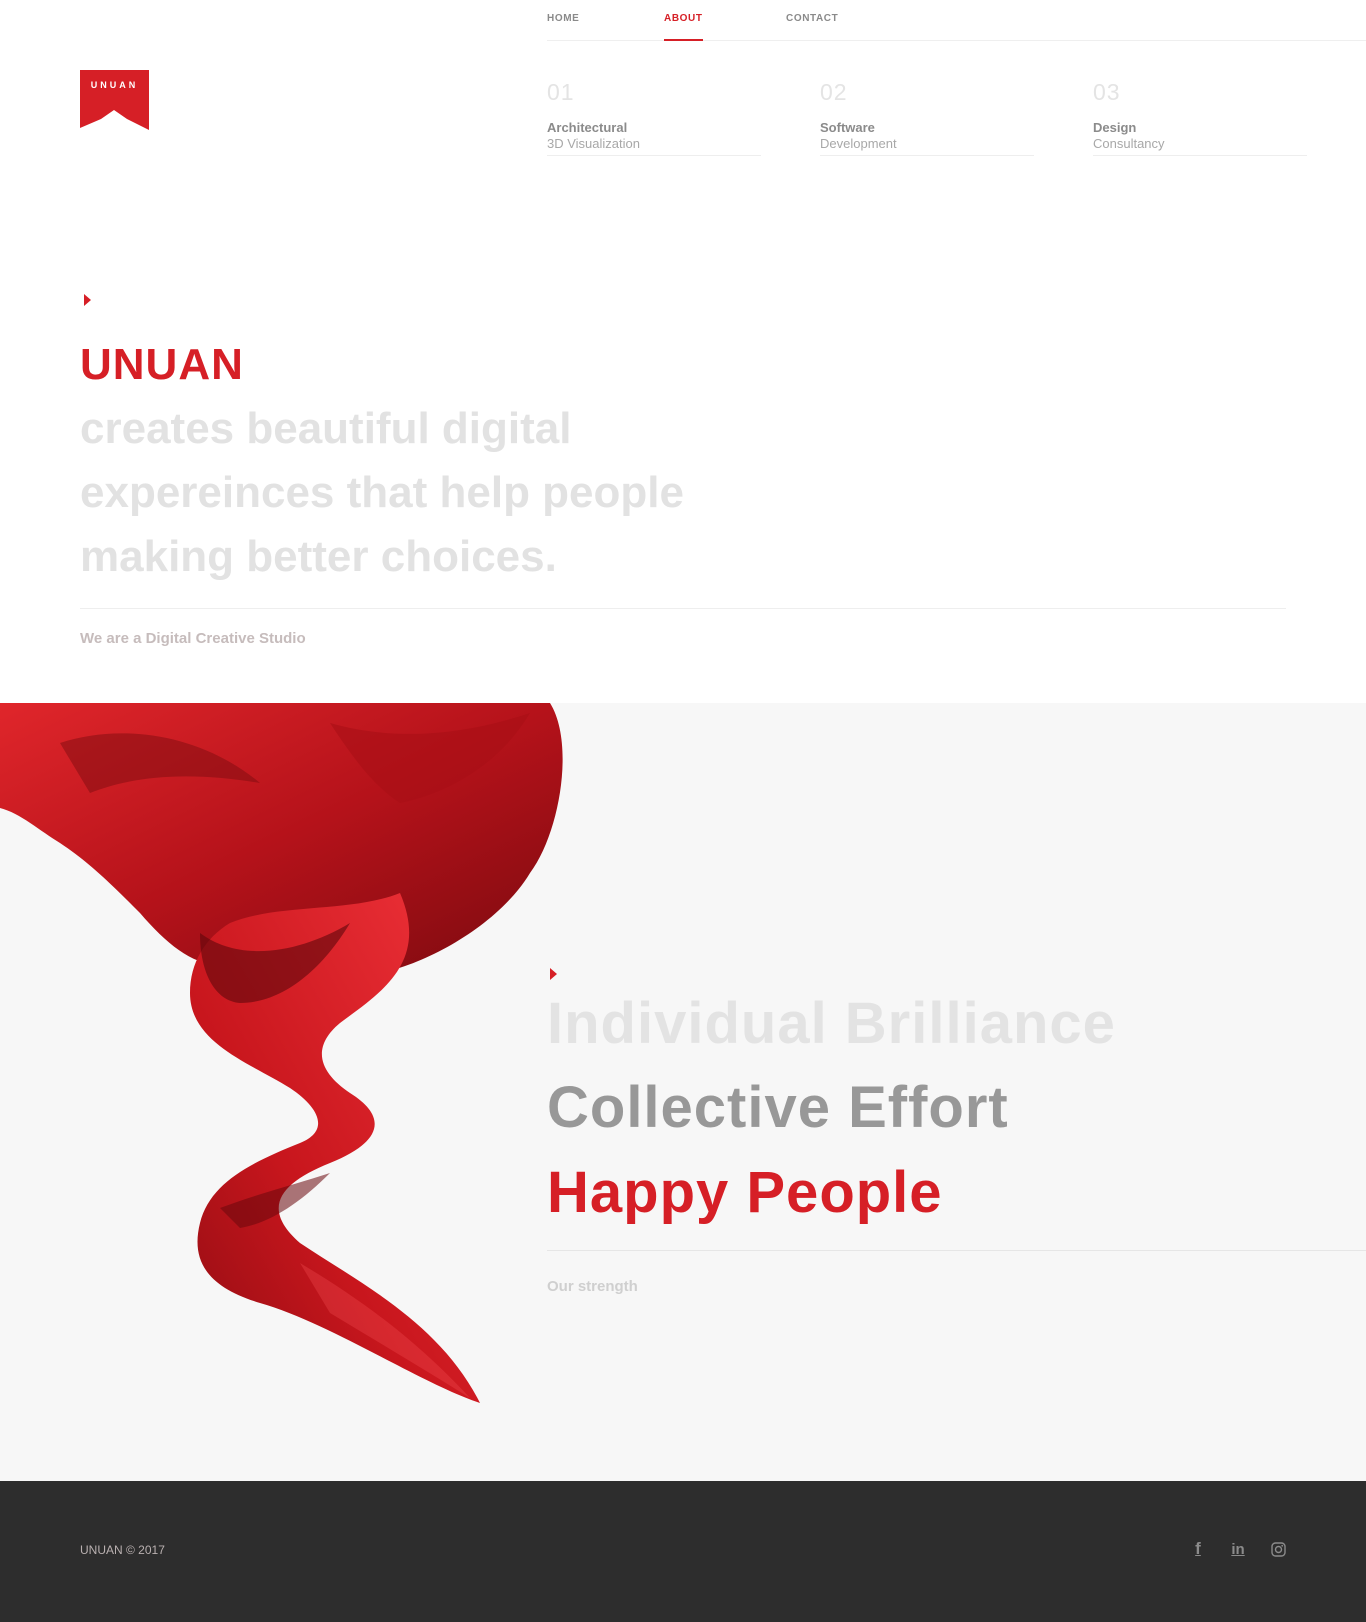 This screenshot has width=1366, height=1622. What do you see at coordinates (1129, 143) in the screenshot?
I see `service-subtitle: Consultancy` at bounding box center [1129, 143].